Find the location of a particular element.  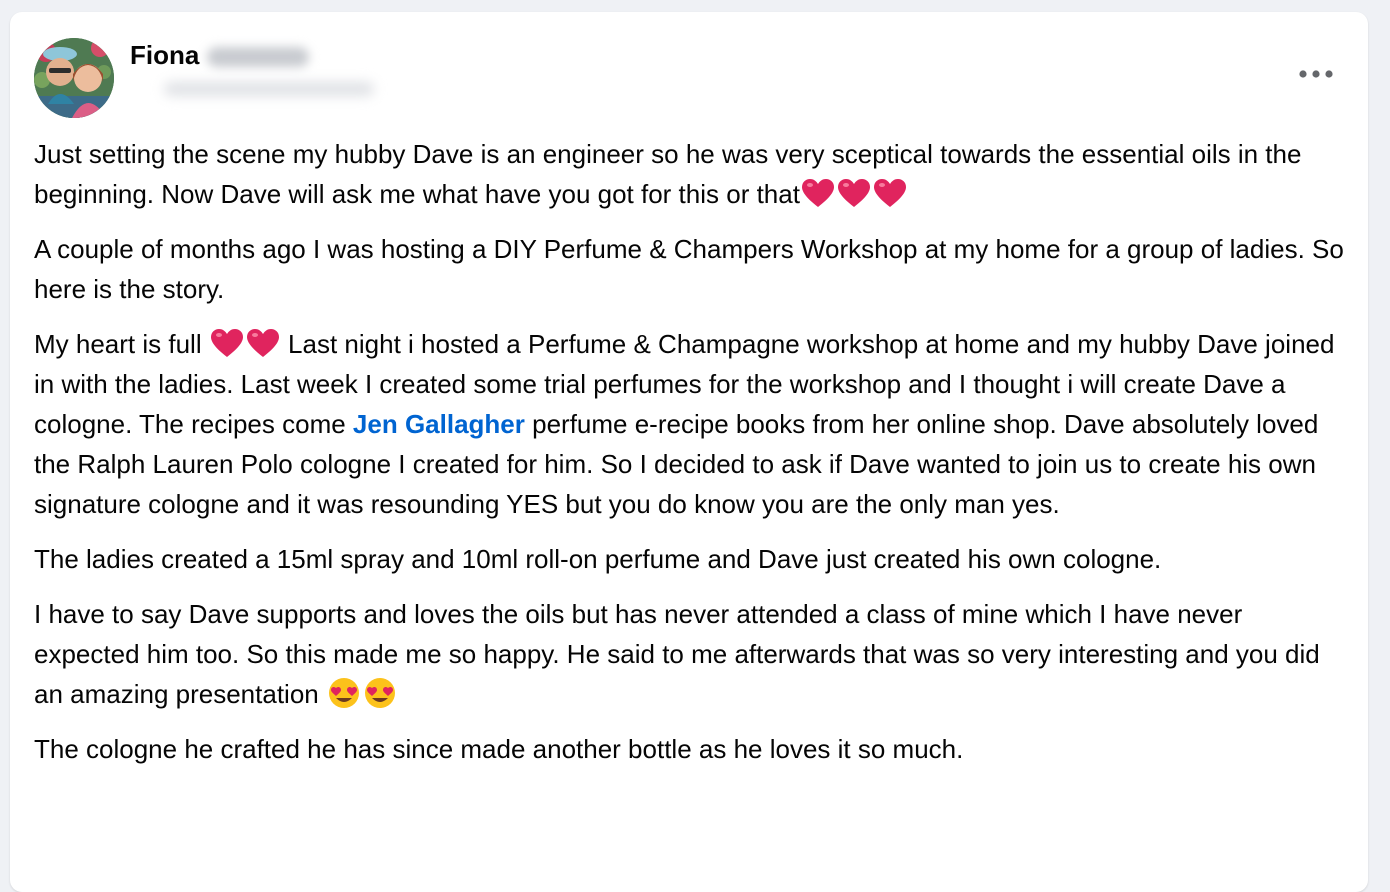

more-options-button is located at coordinates (1316, 74).